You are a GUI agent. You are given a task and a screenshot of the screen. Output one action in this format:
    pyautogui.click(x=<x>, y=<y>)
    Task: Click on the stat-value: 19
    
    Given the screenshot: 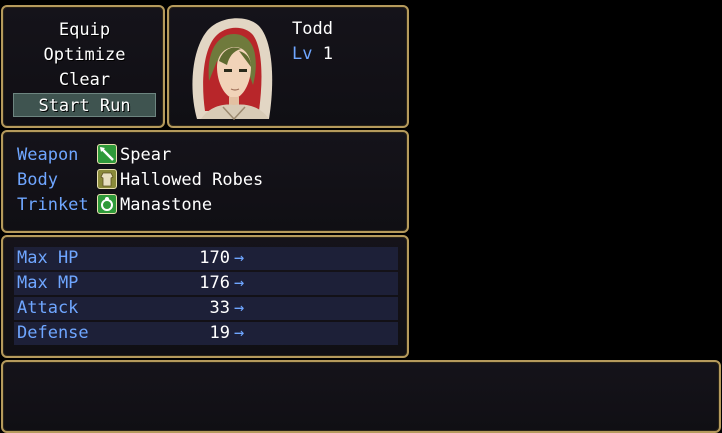 What is the action you would take?
    pyautogui.click(x=219, y=333)
    